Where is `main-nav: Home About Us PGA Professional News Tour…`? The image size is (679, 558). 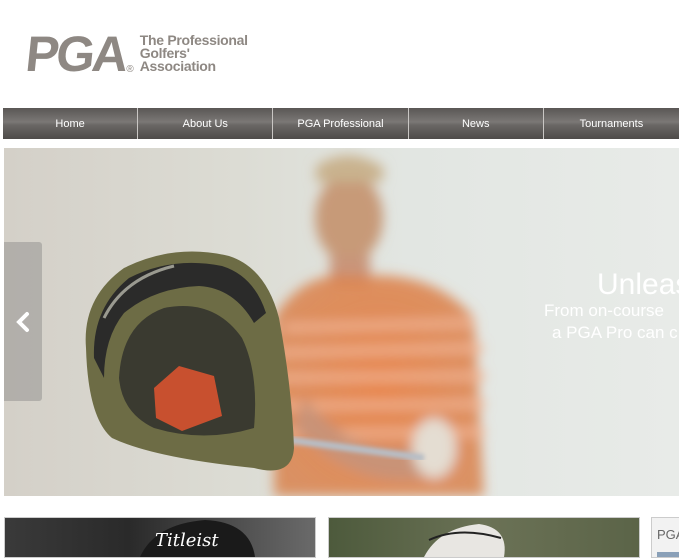
main-nav: Home About Us PGA Professional News Tour… is located at coordinates (341, 123).